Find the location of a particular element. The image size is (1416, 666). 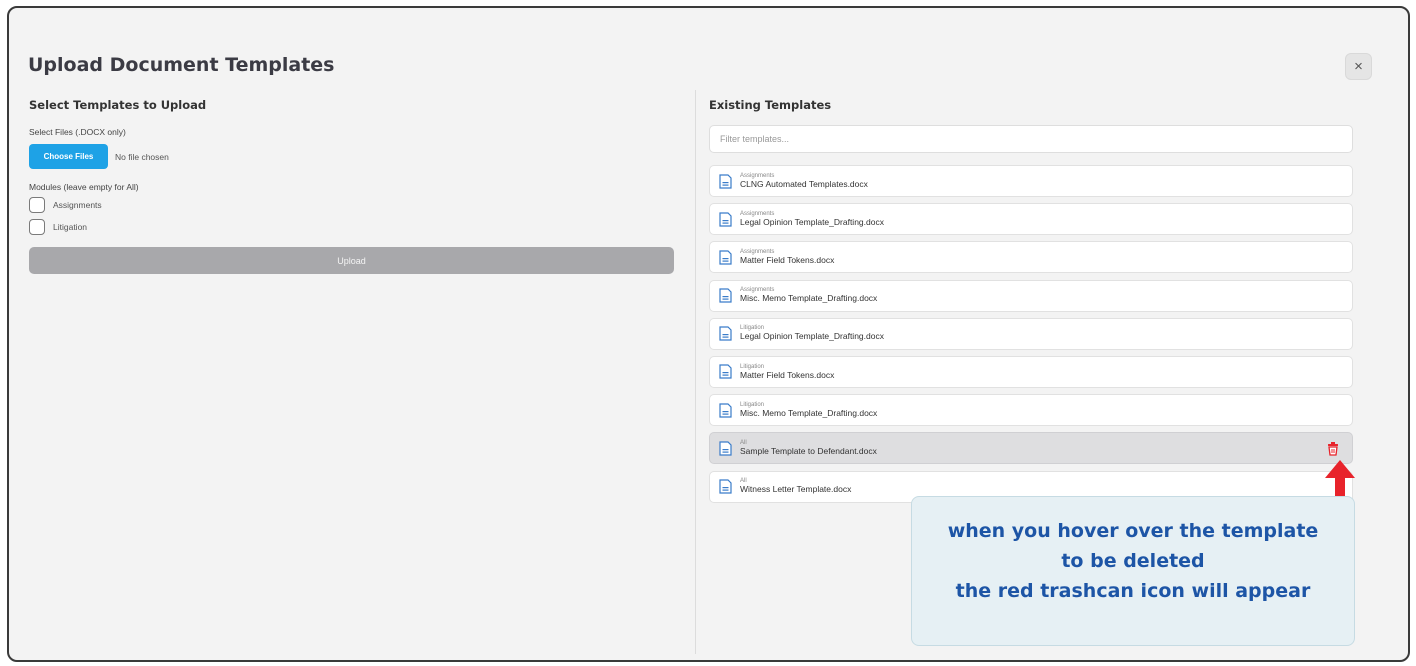

assignments-checkbox is located at coordinates (37, 205).